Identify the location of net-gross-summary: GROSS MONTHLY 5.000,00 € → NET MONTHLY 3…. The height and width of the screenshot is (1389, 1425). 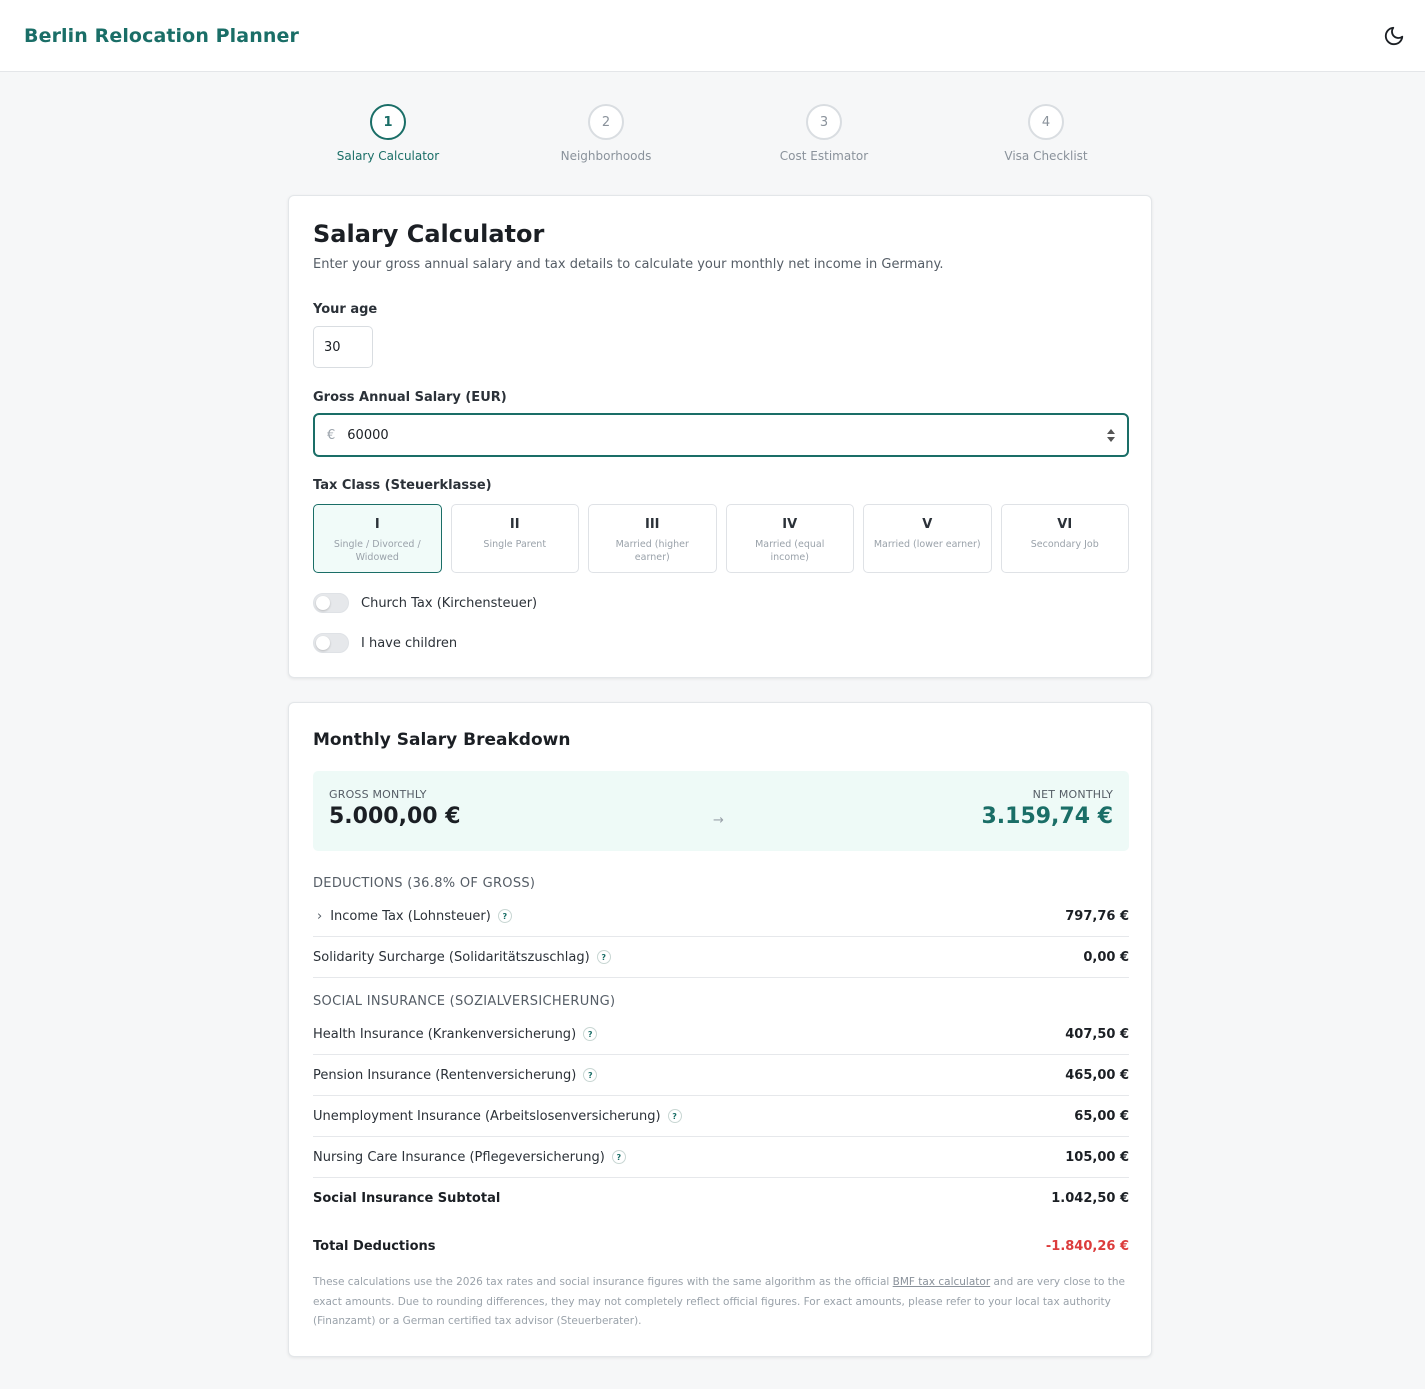
(721, 811).